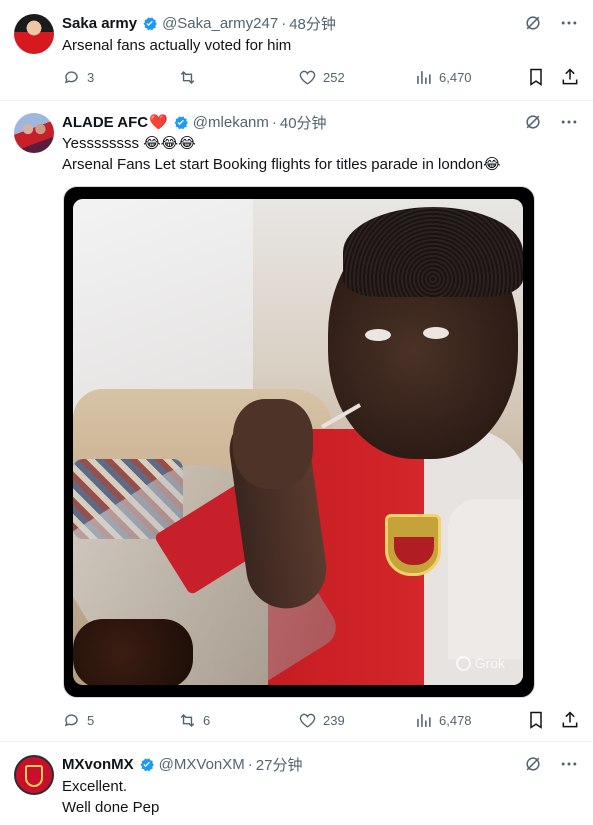  I want to click on like-button: 252, so click(321, 77).